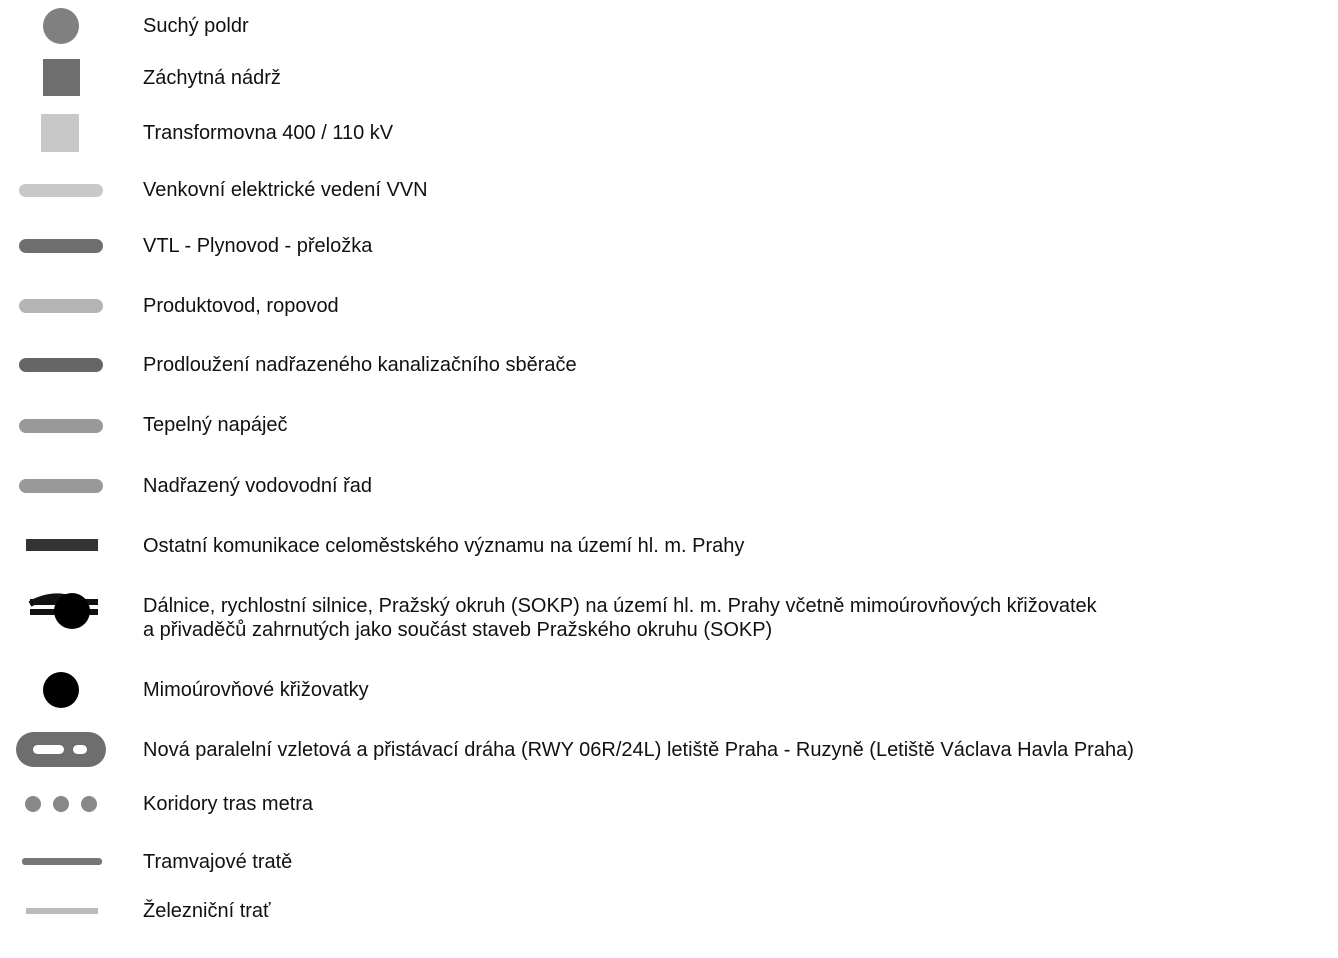 The width and height of the screenshot is (1338, 958). Describe the element at coordinates (669, 248) in the screenshot. I see `legend-item-gas-pipeline: VTL - Plynovod - přeložka` at that location.